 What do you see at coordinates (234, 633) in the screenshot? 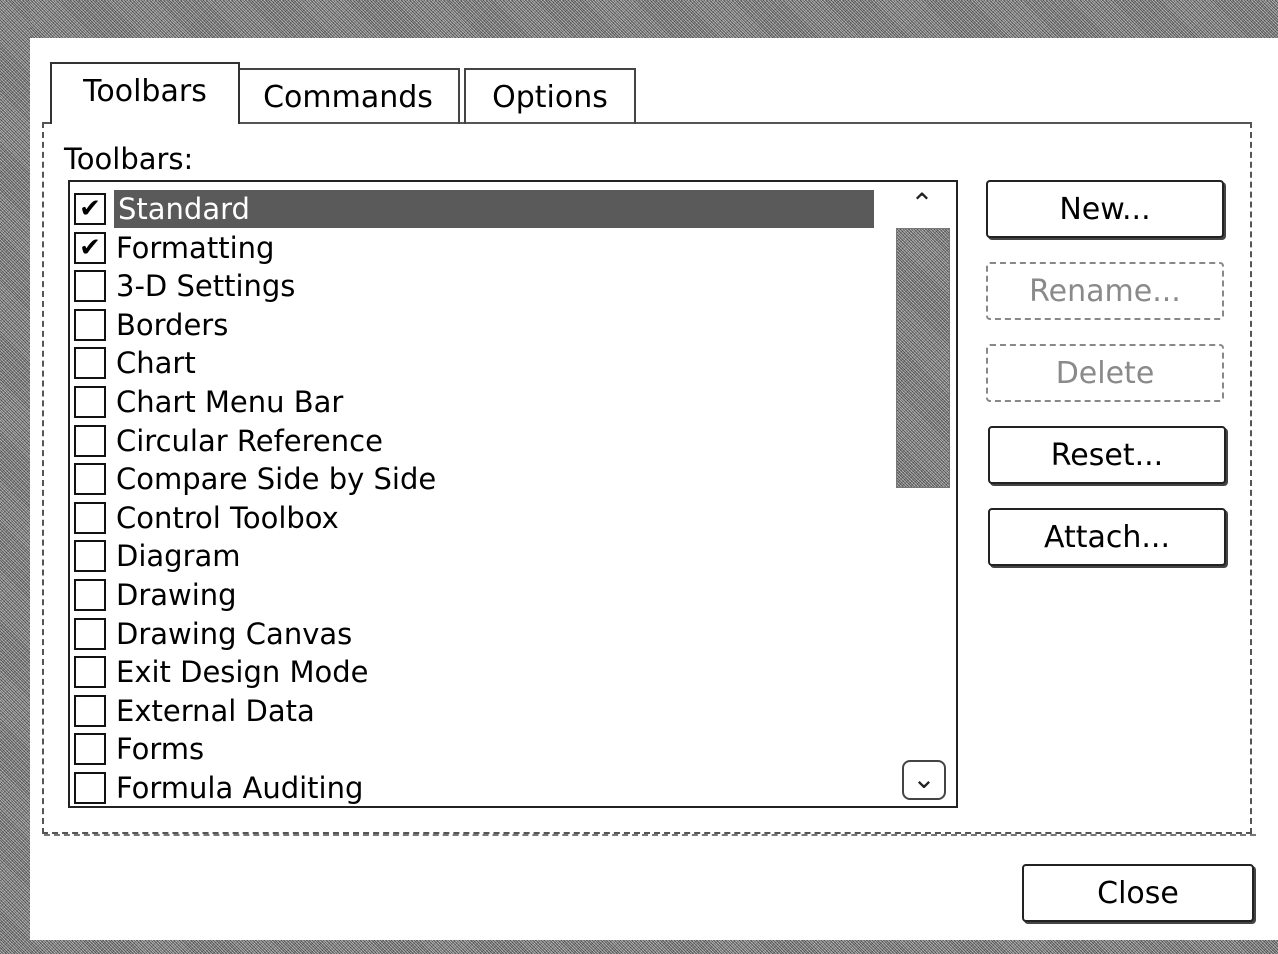
I see `toolbar-item-label: Drawing Canvas` at bounding box center [234, 633].